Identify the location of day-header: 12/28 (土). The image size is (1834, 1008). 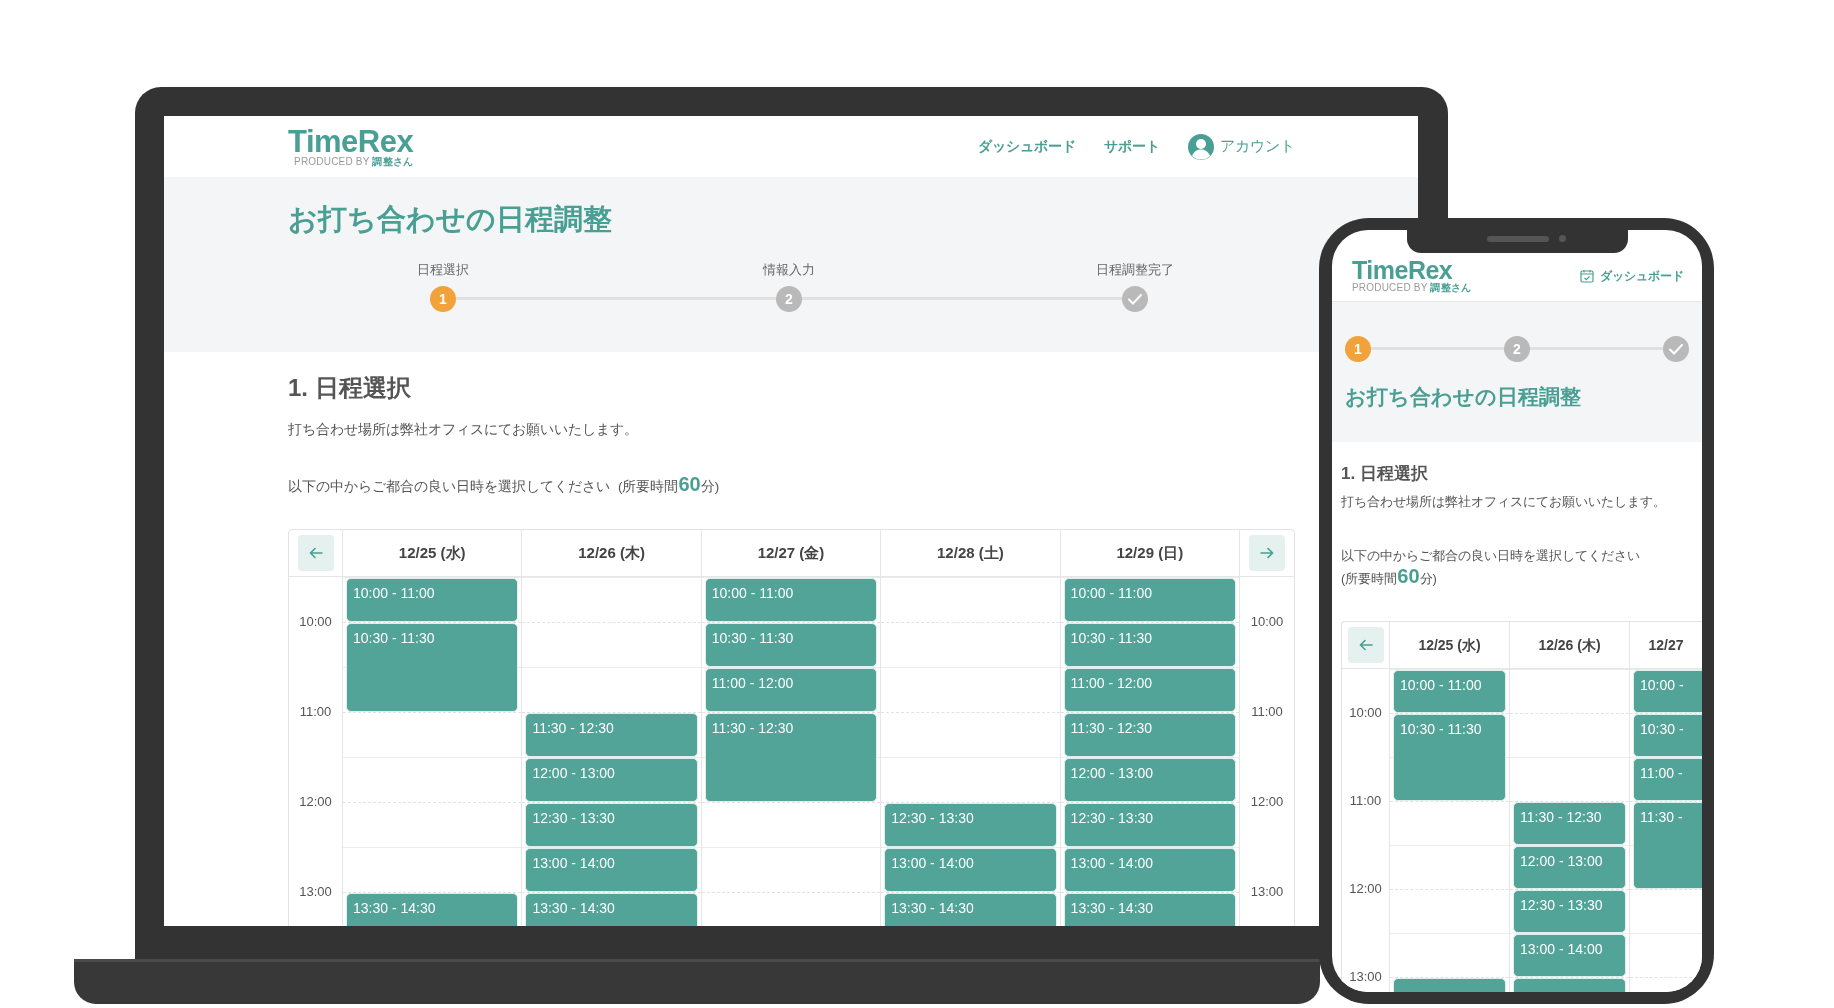
(971, 553).